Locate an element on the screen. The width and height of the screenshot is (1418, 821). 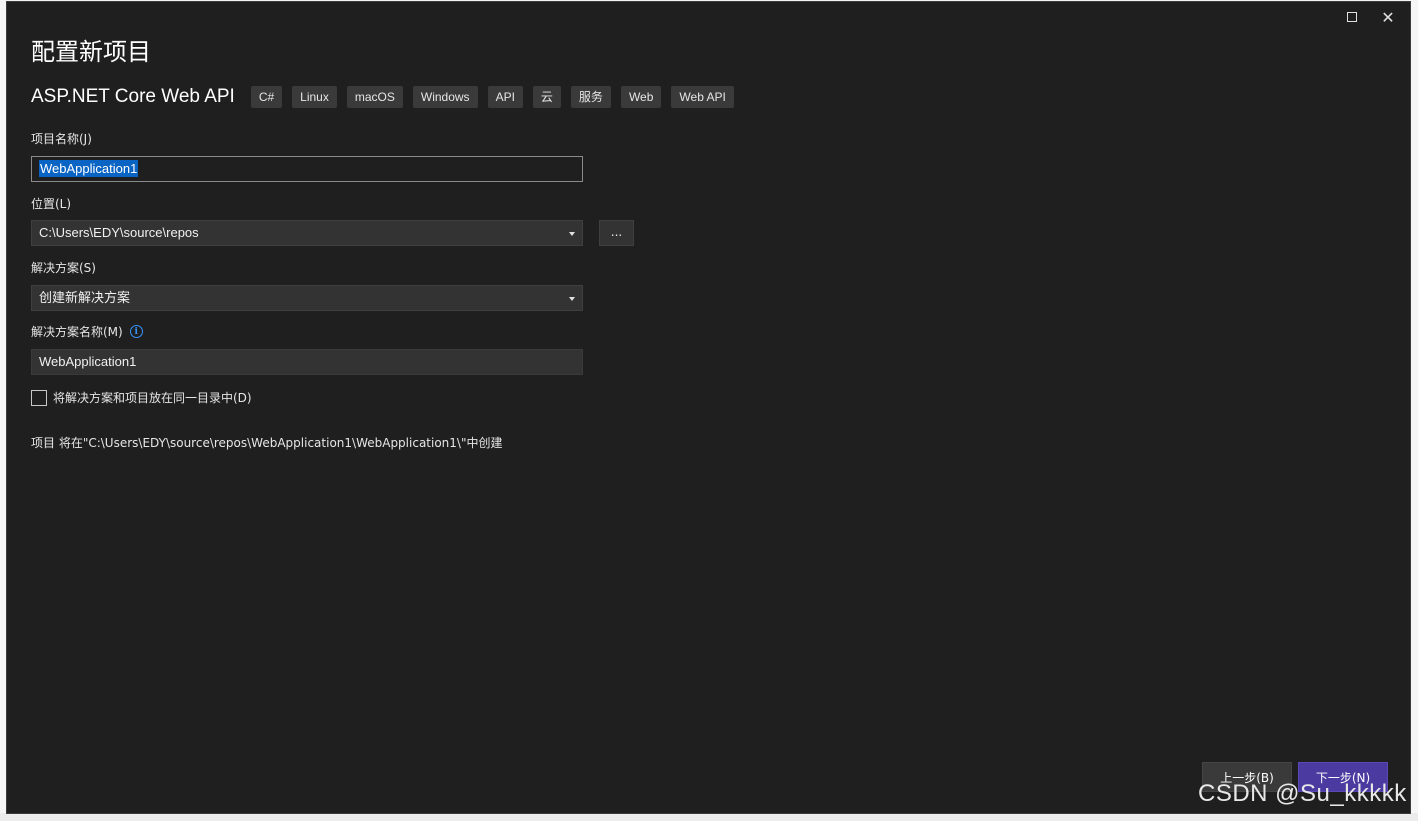
solution-dropdown: 创建新解决方案 is located at coordinates (307, 298).